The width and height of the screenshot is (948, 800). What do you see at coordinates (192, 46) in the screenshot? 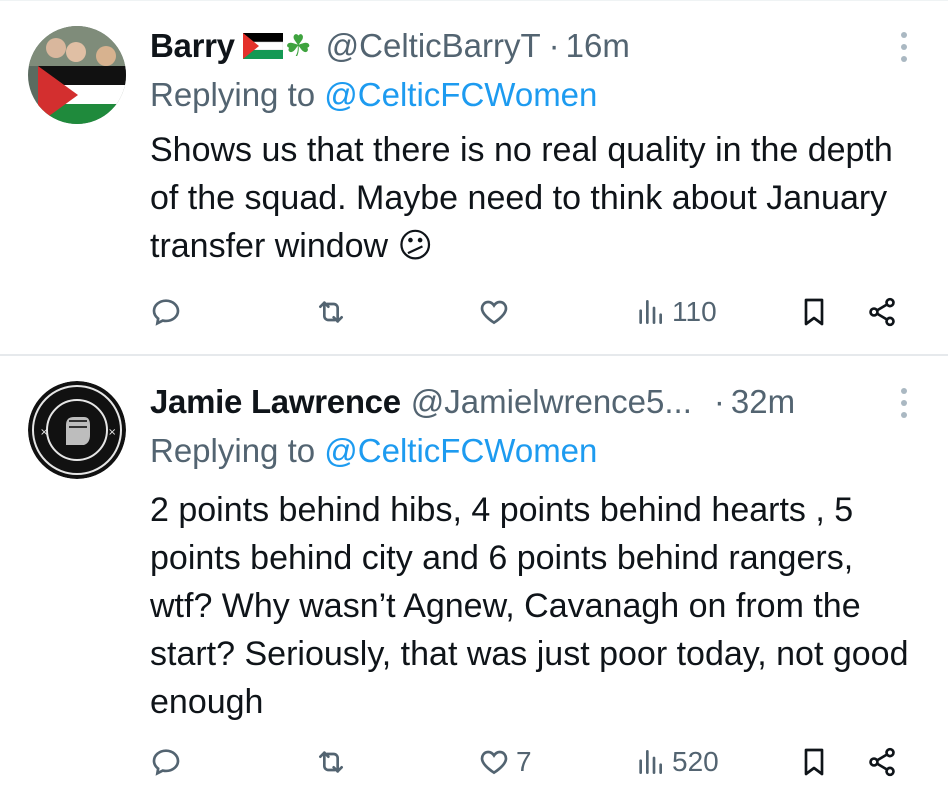
I see `author-name: Barry` at bounding box center [192, 46].